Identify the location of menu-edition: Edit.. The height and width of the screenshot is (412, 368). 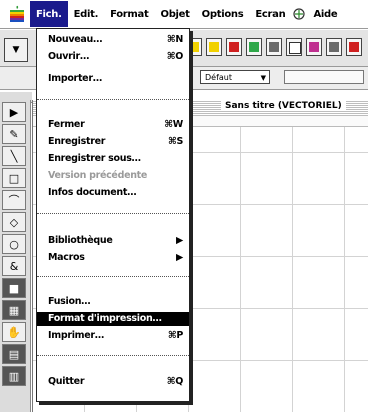
(86, 14).